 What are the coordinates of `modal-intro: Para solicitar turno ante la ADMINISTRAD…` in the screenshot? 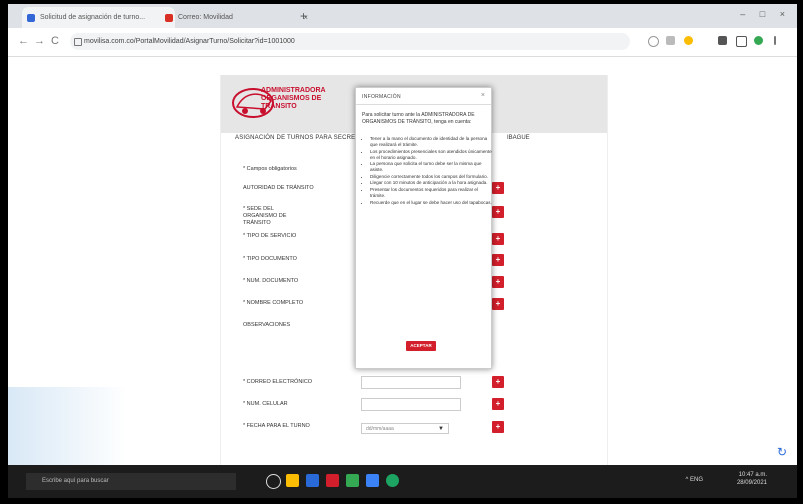 It's located at (418, 118).